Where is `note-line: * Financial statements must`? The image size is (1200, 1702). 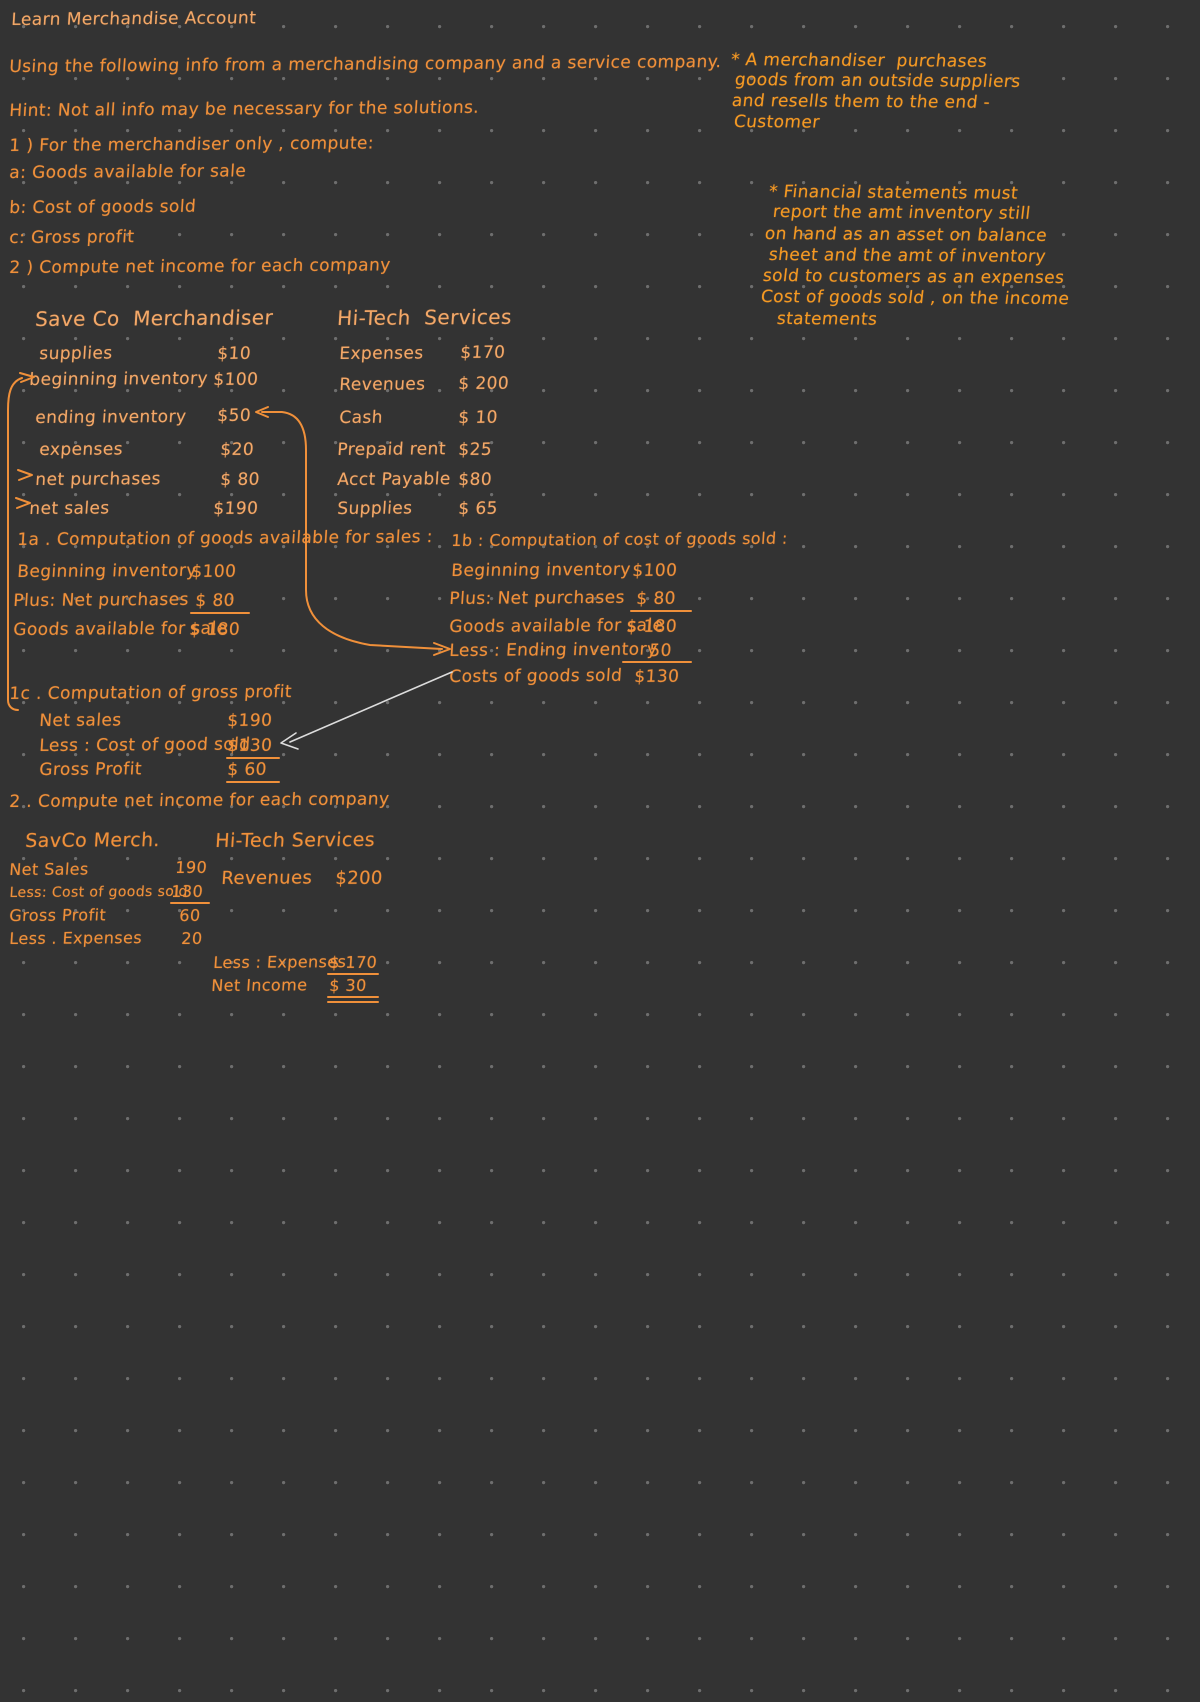 note-line: * Financial statements must is located at coordinates (893, 193).